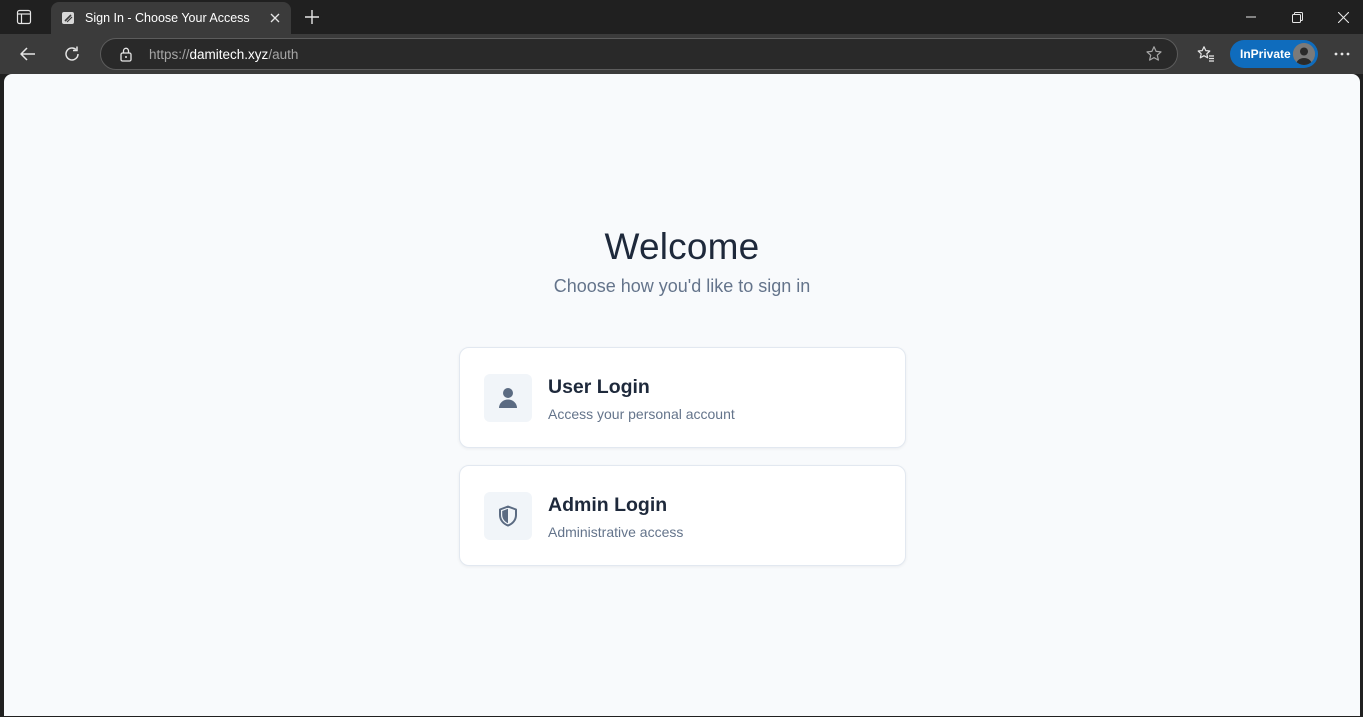 This screenshot has height=717, width=1363. I want to click on lock-icon, so click(126, 54).